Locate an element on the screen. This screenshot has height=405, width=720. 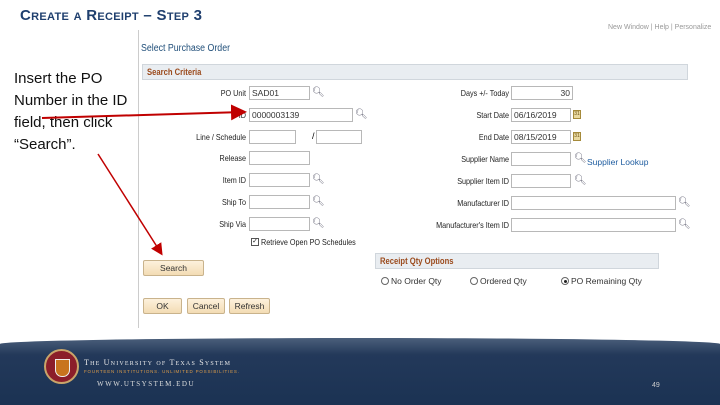
arrow-to-id-field is located at coordinates (144, 112).